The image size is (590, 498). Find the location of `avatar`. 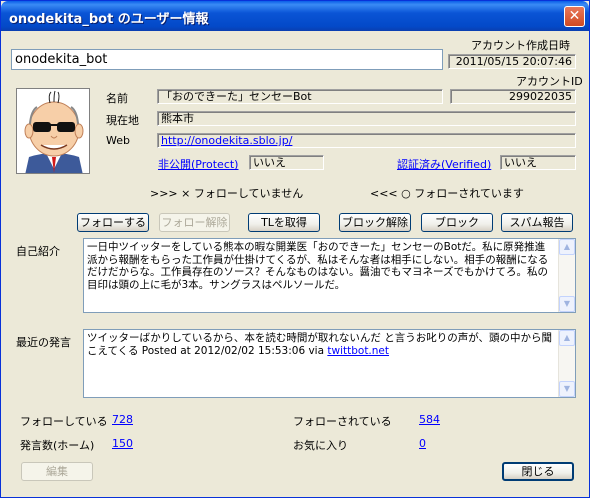

avatar is located at coordinates (53, 131).